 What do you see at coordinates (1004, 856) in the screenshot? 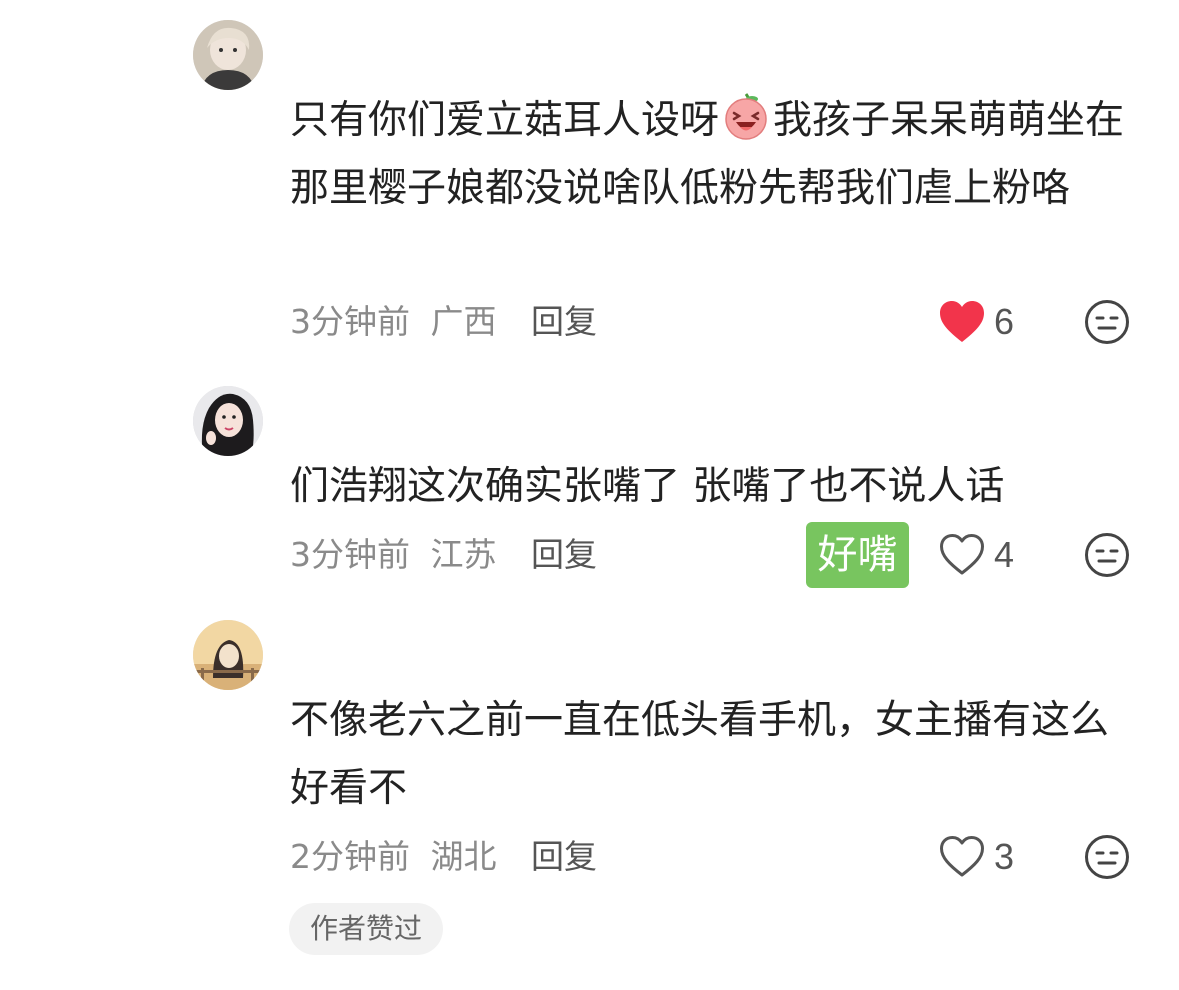
I see `like-count: 3` at bounding box center [1004, 856].